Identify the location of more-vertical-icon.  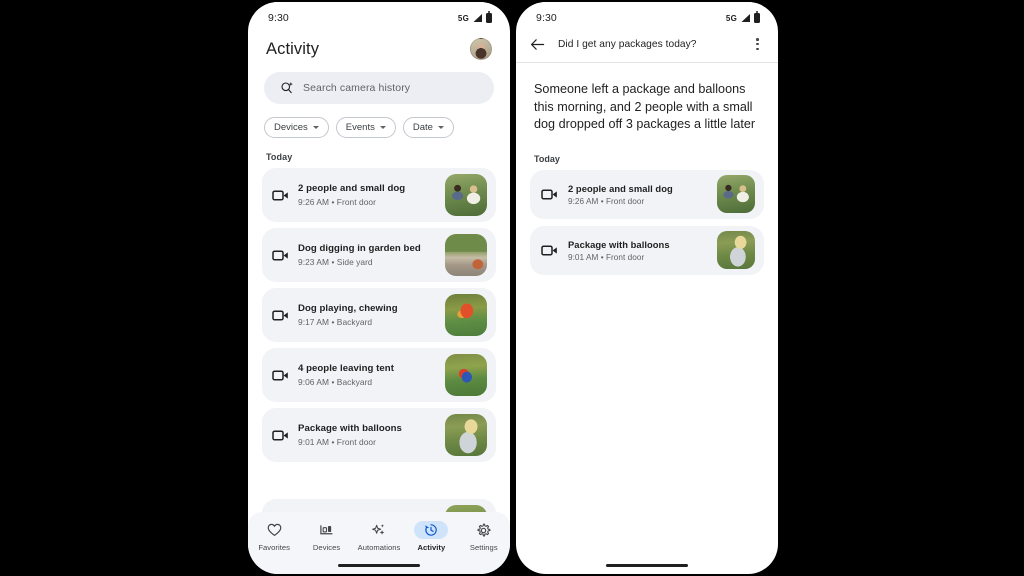
(757, 44).